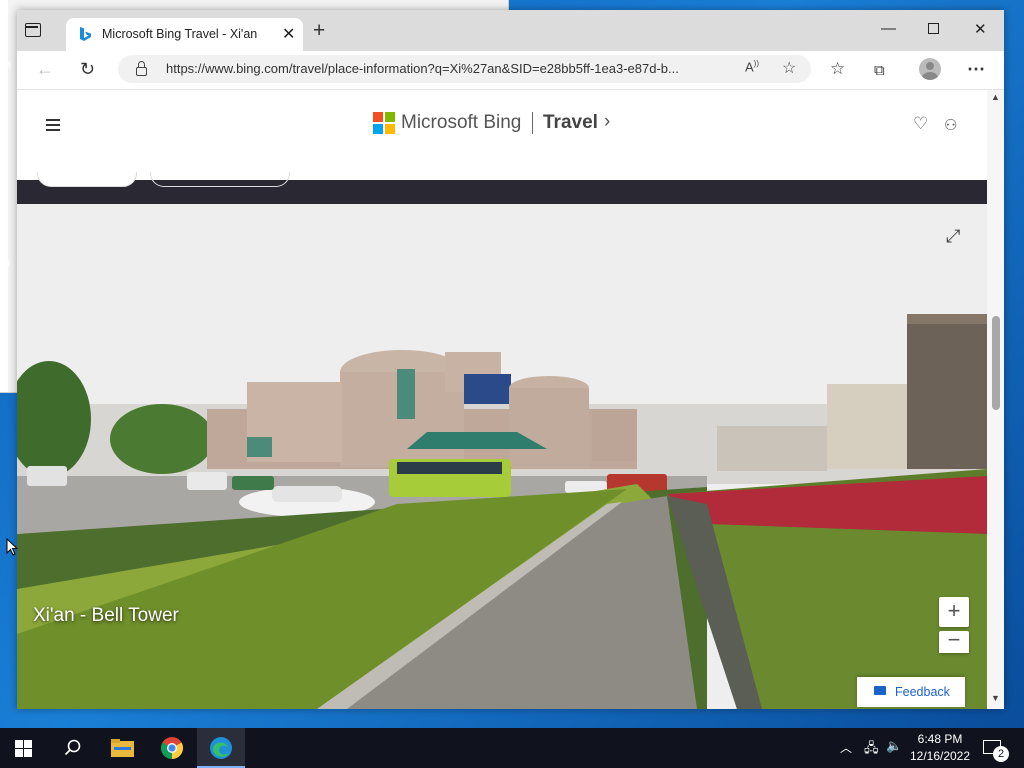 This screenshot has height=768, width=1024. What do you see at coordinates (1001, 754) in the screenshot?
I see `notification-count: 2` at bounding box center [1001, 754].